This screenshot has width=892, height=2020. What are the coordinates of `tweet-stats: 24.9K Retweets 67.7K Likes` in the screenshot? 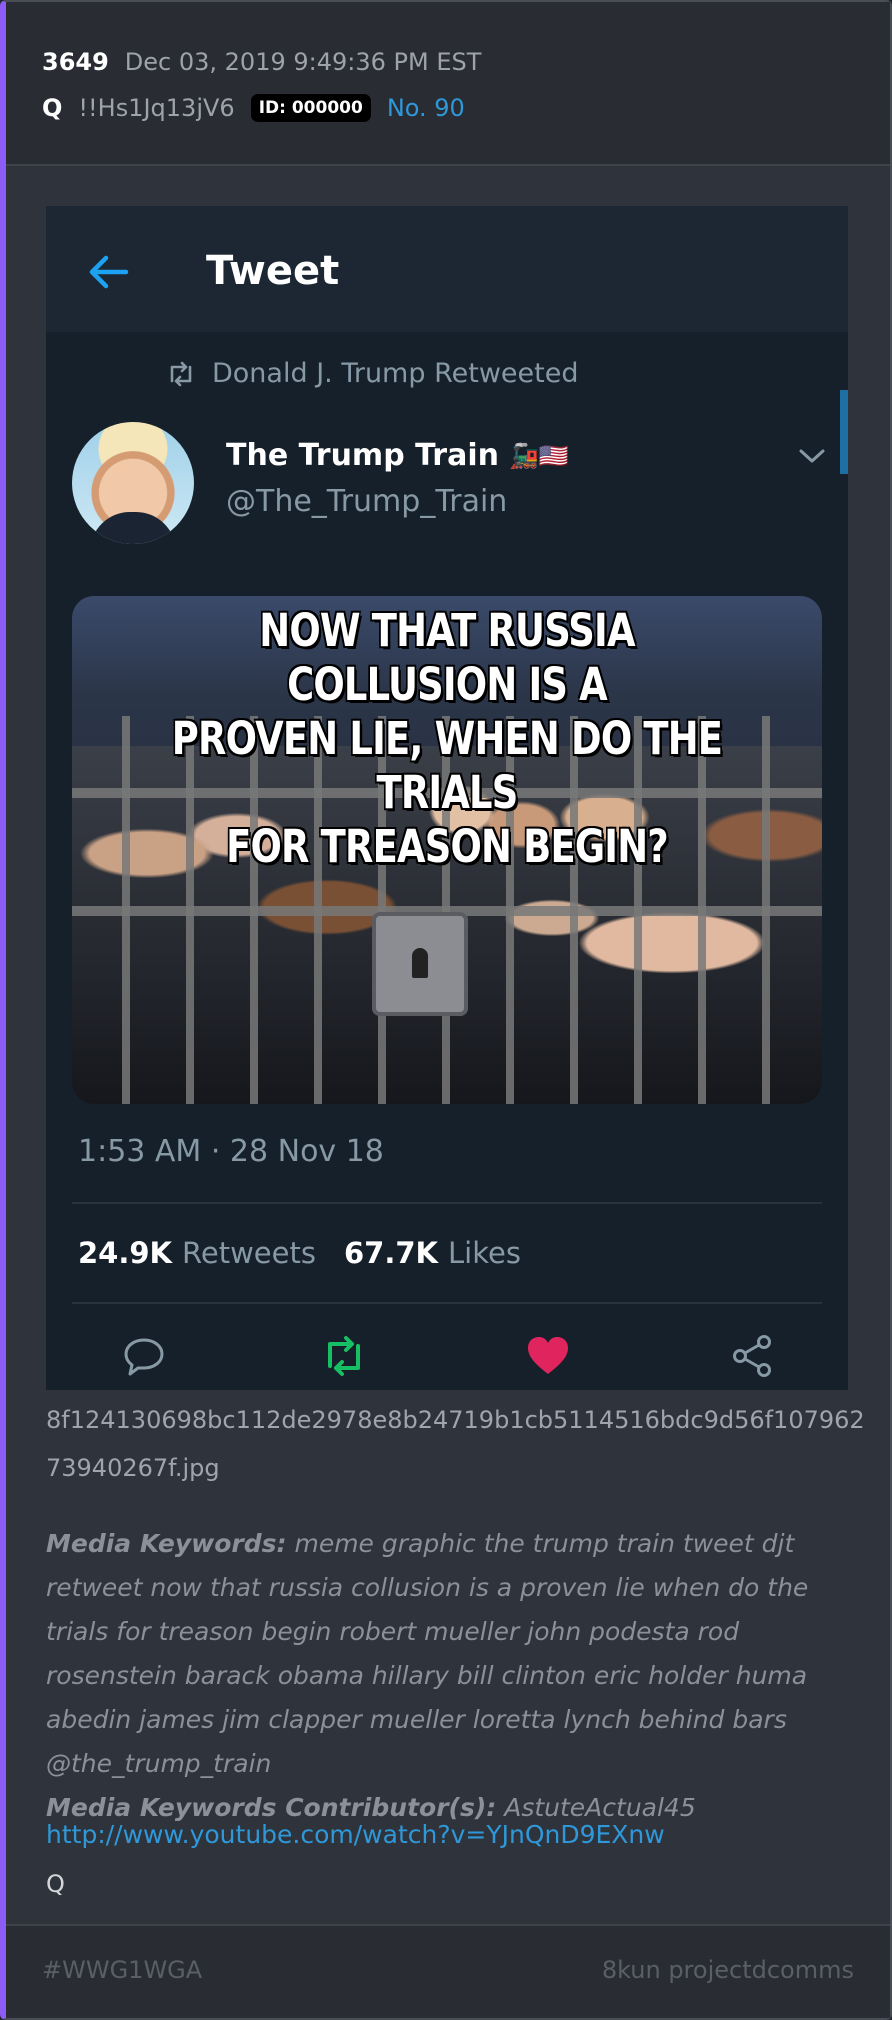 It's located at (313, 1253).